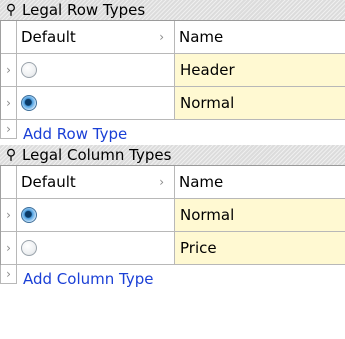 The width and height of the screenshot is (345, 339). What do you see at coordinates (260, 248) in the screenshot?
I see `name-cell: Price` at bounding box center [260, 248].